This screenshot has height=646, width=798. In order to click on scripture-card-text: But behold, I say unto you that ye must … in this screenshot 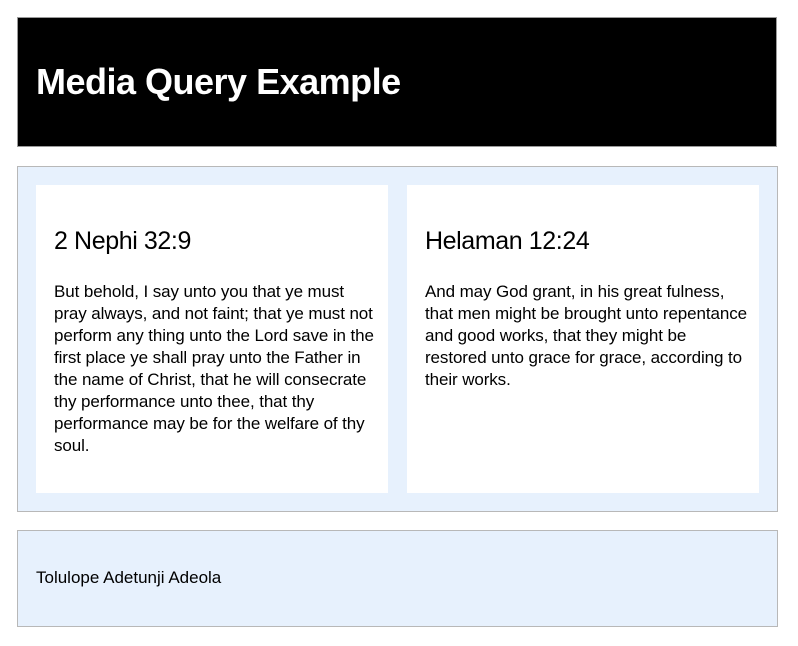, I will do `click(214, 368)`.